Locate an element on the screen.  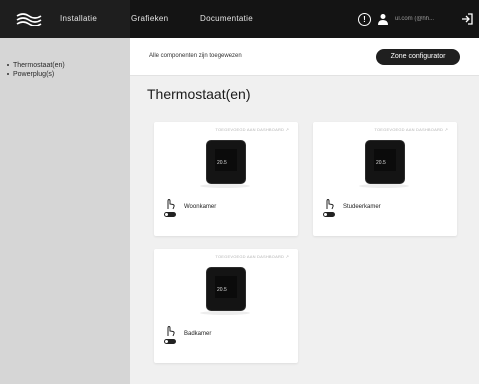
banner-text: Alle componenten zijn toegewezen is located at coordinates (195, 56).